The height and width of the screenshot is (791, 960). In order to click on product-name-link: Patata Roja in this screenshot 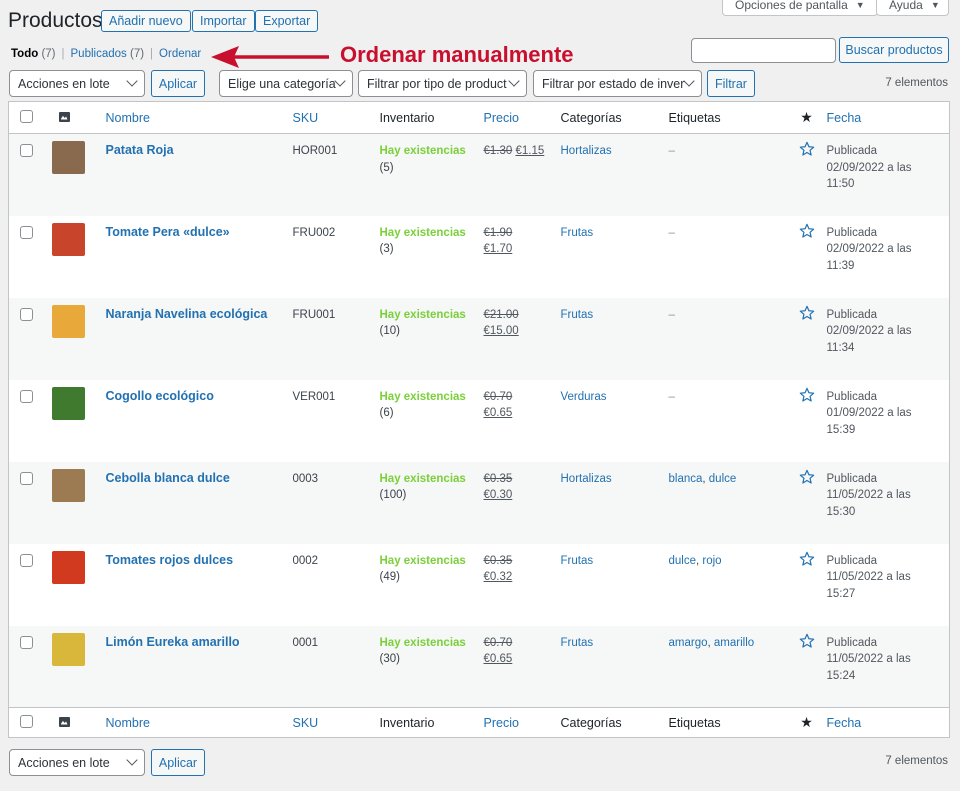, I will do `click(199, 150)`.